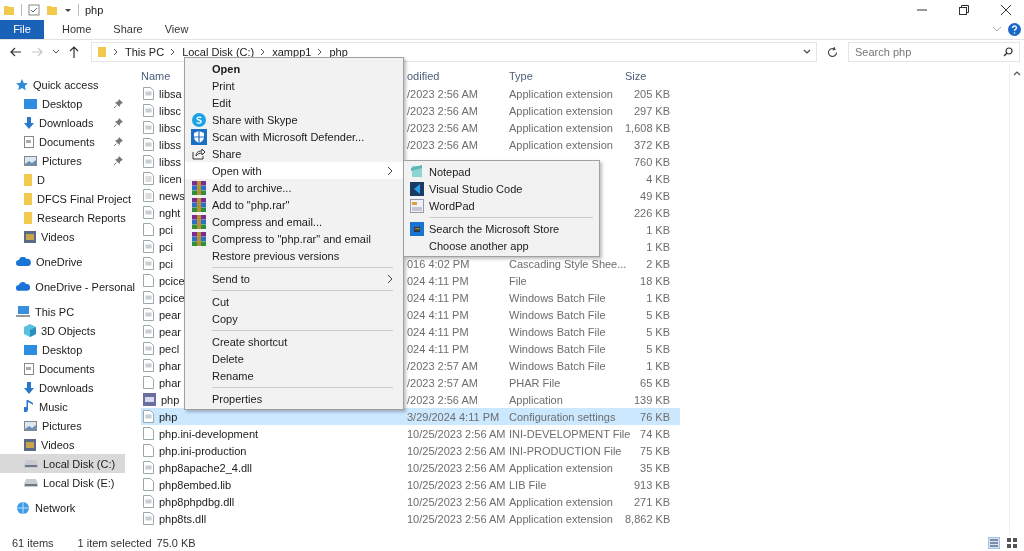 The width and height of the screenshot is (1024, 551). What do you see at coordinates (67, 198) in the screenshot?
I see `sidebar-item: DFCS Final Project` at bounding box center [67, 198].